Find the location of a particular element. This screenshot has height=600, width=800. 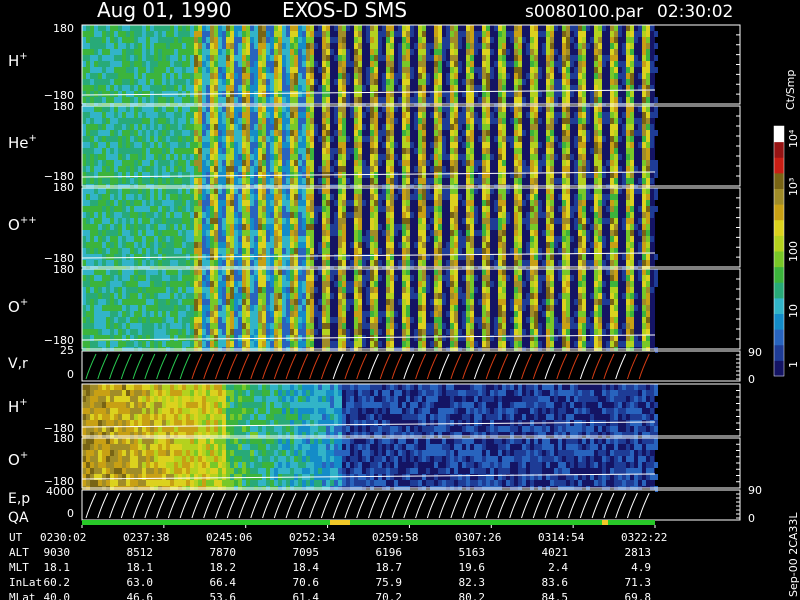

colorbar-tick-100: 100 is located at coordinates (793, 251).